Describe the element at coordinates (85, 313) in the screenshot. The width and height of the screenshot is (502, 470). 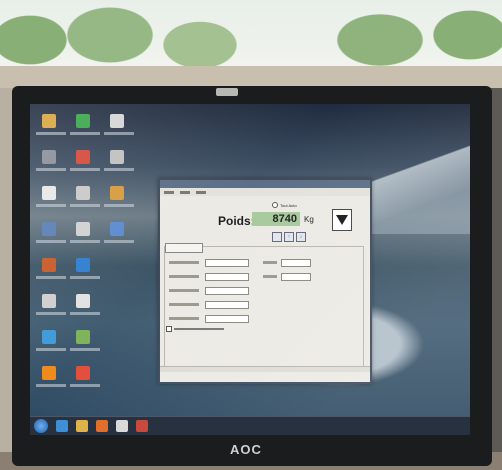
I see `desktop-icon-14-label` at that location.